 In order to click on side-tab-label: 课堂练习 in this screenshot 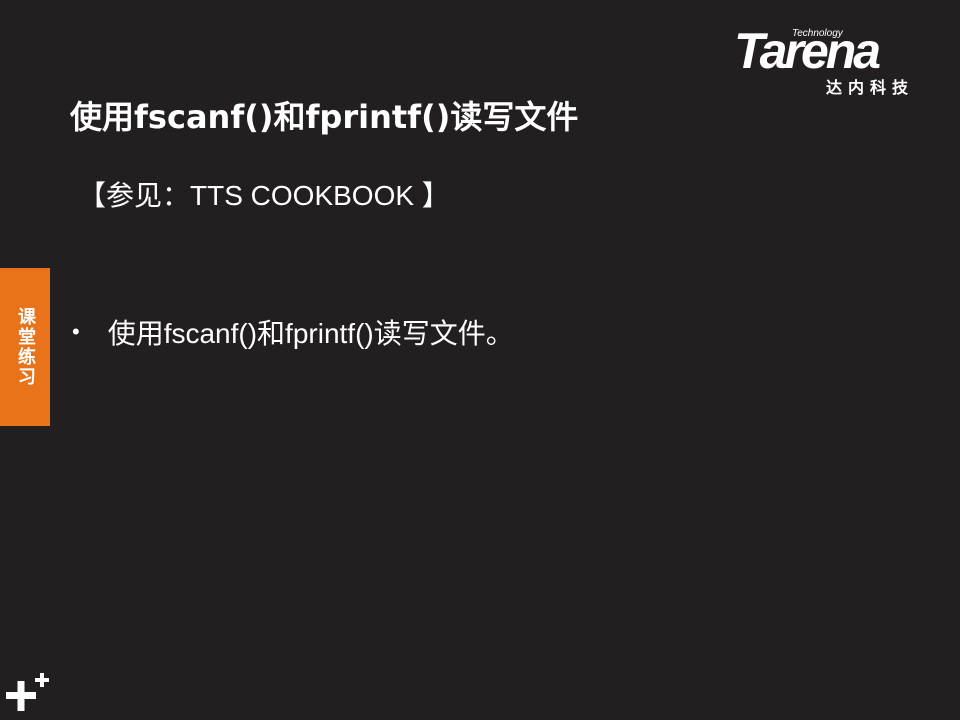, I will do `click(25, 347)`.